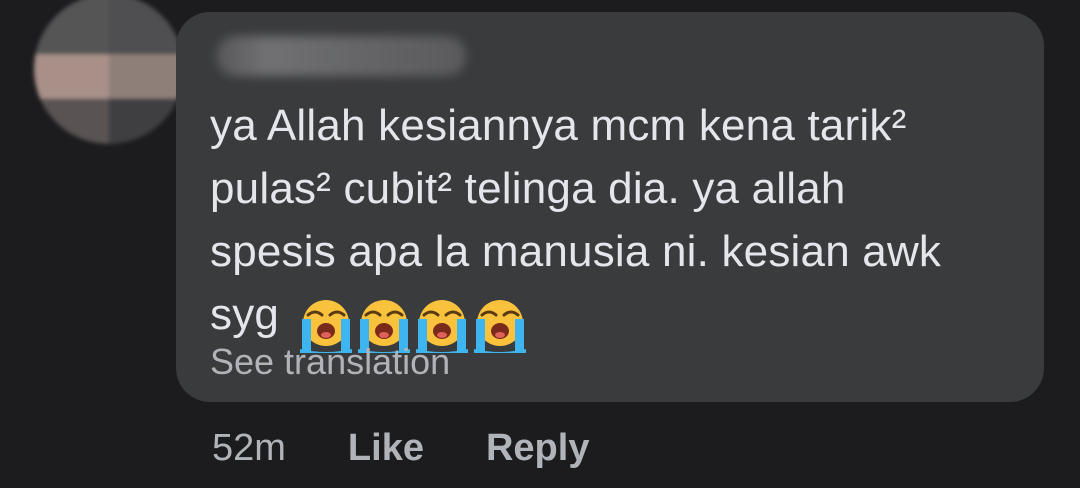 This screenshot has height=488, width=1080. Describe the element at coordinates (558, 125) in the screenshot. I see `comment-line-1: ya Allah kesiannya mcm kena tarik²` at that location.